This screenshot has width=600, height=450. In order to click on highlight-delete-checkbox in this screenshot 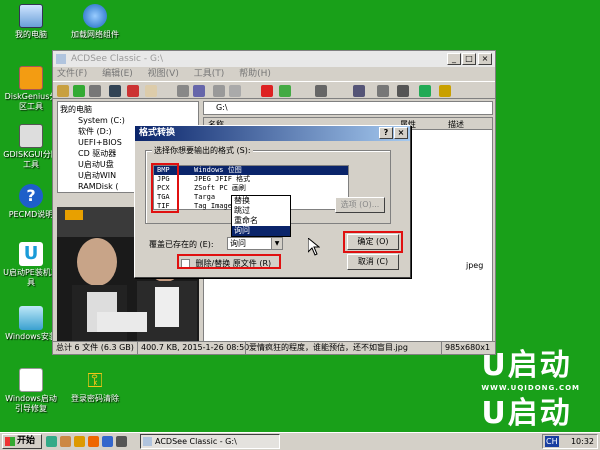, I will do `click(229, 261)`.